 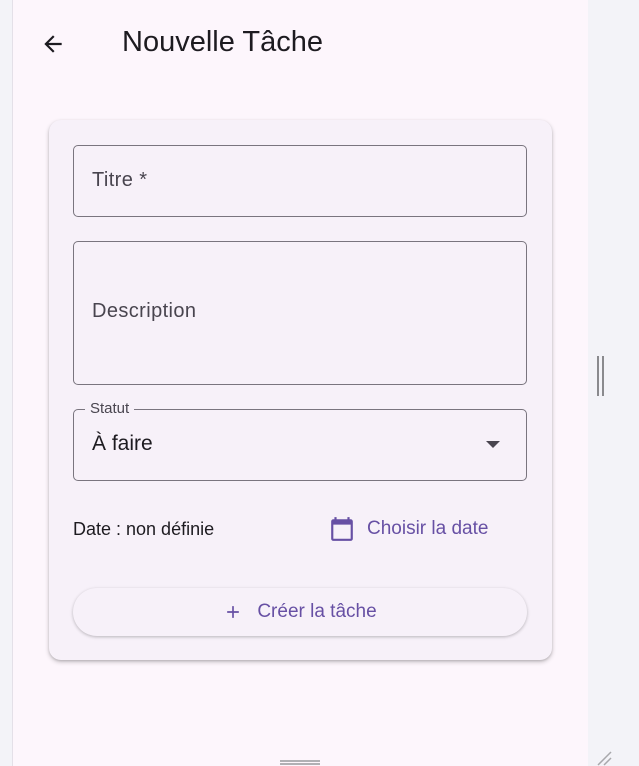 What do you see at coordinates (604, 758) in the screenshot?
I see `resize-grip-icon` at bounding box center [604, 758].